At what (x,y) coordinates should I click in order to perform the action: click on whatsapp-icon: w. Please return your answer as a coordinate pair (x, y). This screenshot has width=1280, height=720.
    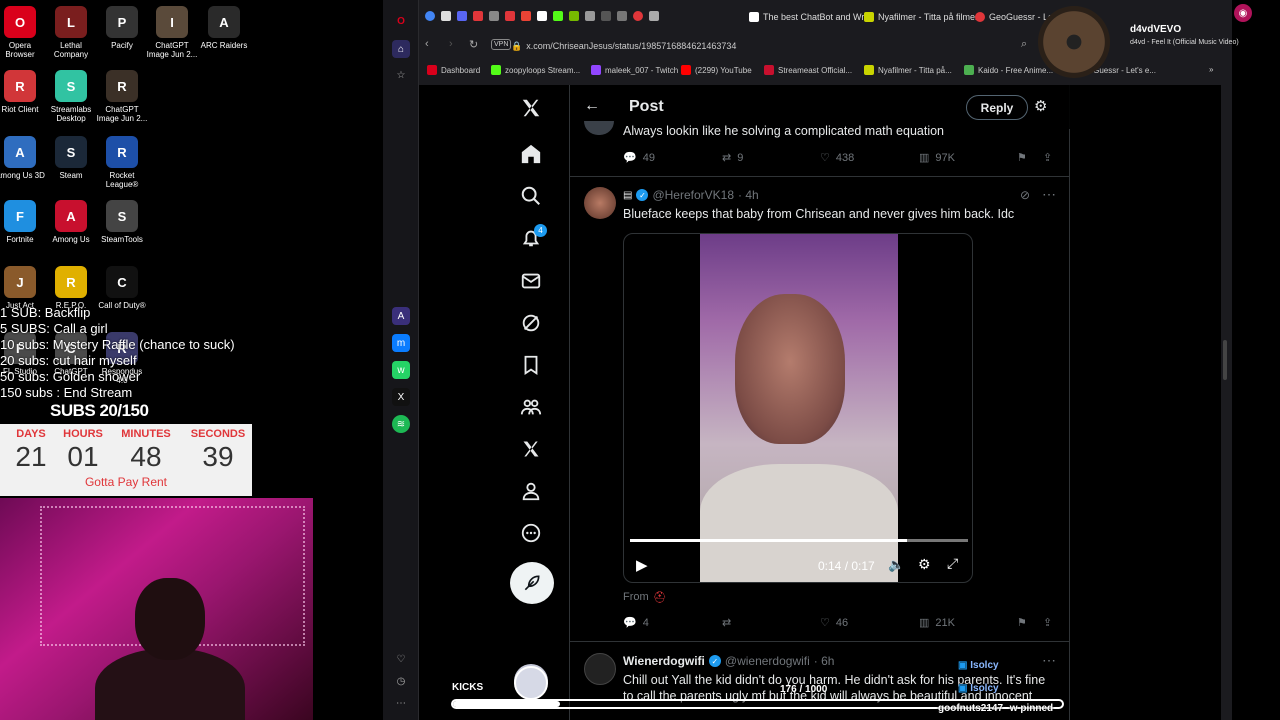
    Looking at the image, I should click on (401, 370).